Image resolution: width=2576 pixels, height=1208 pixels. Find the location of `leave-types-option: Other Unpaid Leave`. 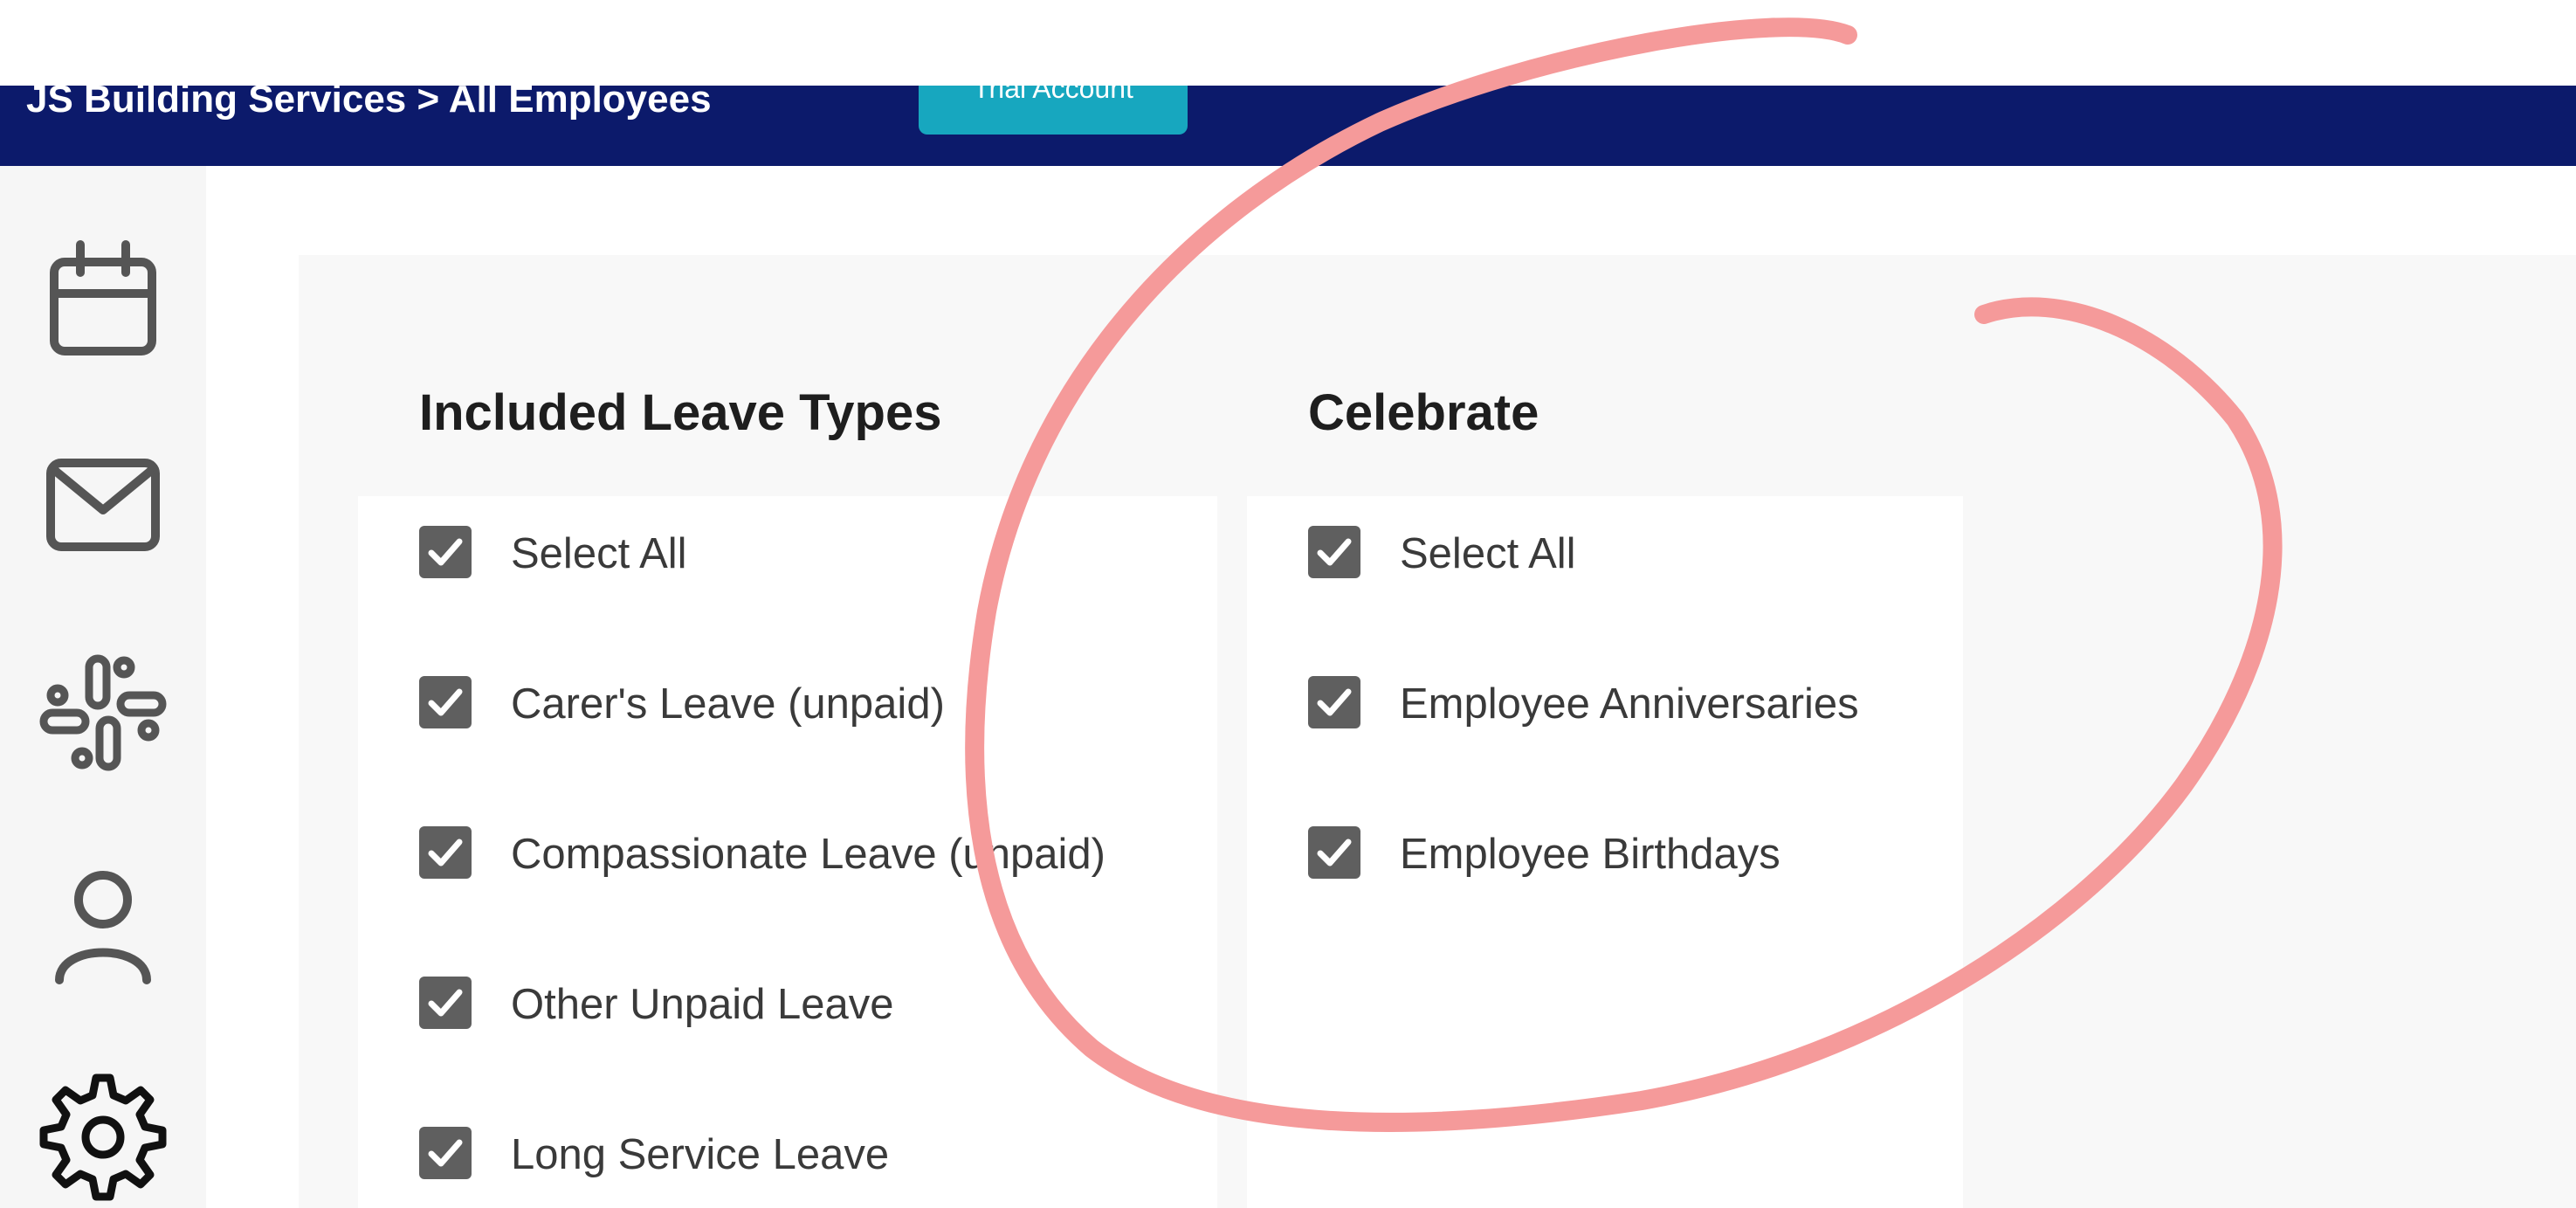

leave-types-option: Other Unpaid Leave is located at coordinates (787, 1004).